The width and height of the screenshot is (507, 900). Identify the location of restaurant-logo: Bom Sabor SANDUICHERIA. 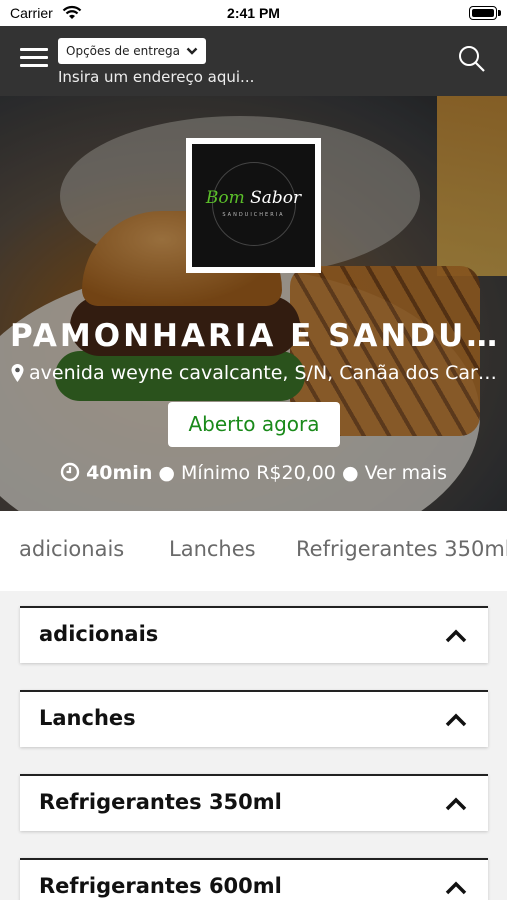
(253, 205).